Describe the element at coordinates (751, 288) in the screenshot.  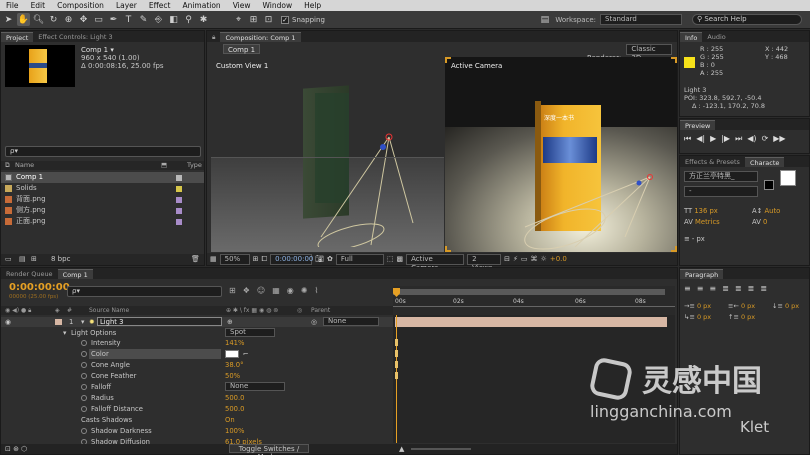
I see `justify-right-icon: ≣` at that location.